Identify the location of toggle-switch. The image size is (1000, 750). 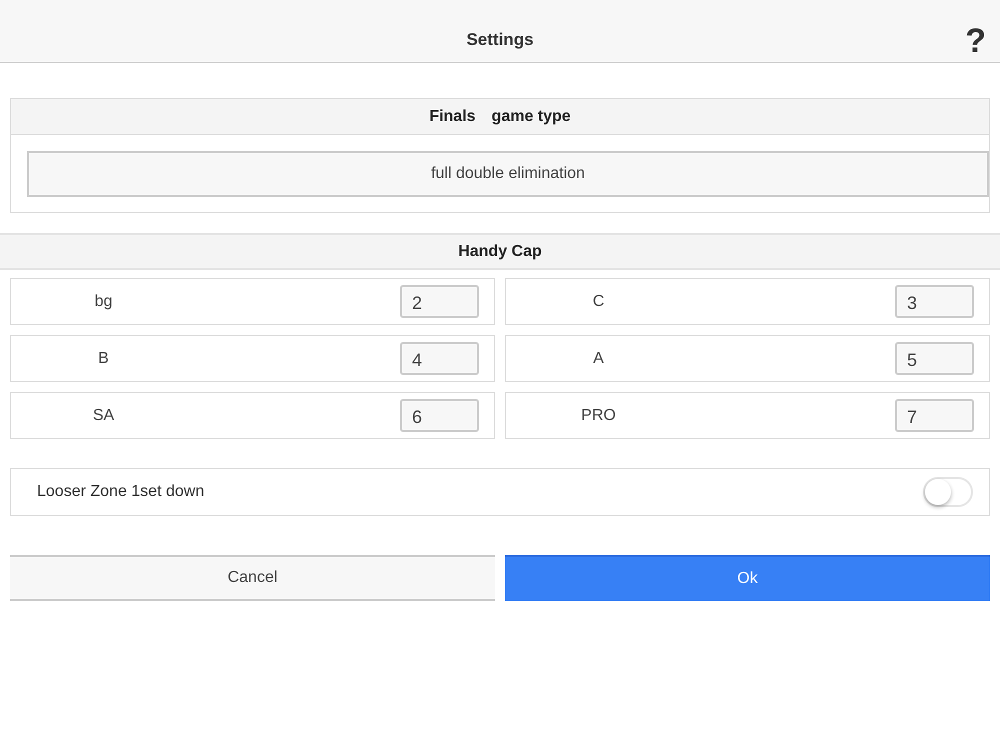
(948, 492).